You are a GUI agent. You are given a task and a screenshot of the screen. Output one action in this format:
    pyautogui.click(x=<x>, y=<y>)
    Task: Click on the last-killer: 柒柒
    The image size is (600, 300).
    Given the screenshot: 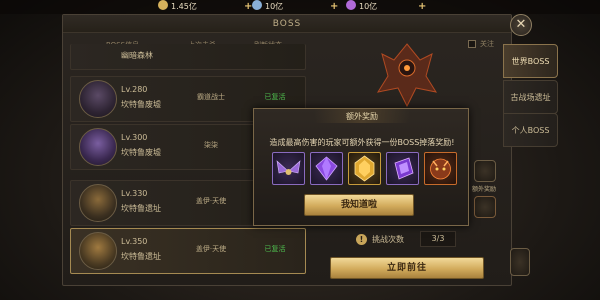 What is the action you would take?
    pyautogui.click(x=211, y=145)
    